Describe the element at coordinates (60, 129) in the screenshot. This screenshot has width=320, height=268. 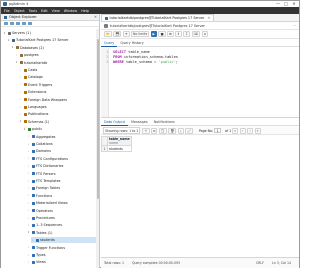
I see `tree-node: ▾ public` at that location.